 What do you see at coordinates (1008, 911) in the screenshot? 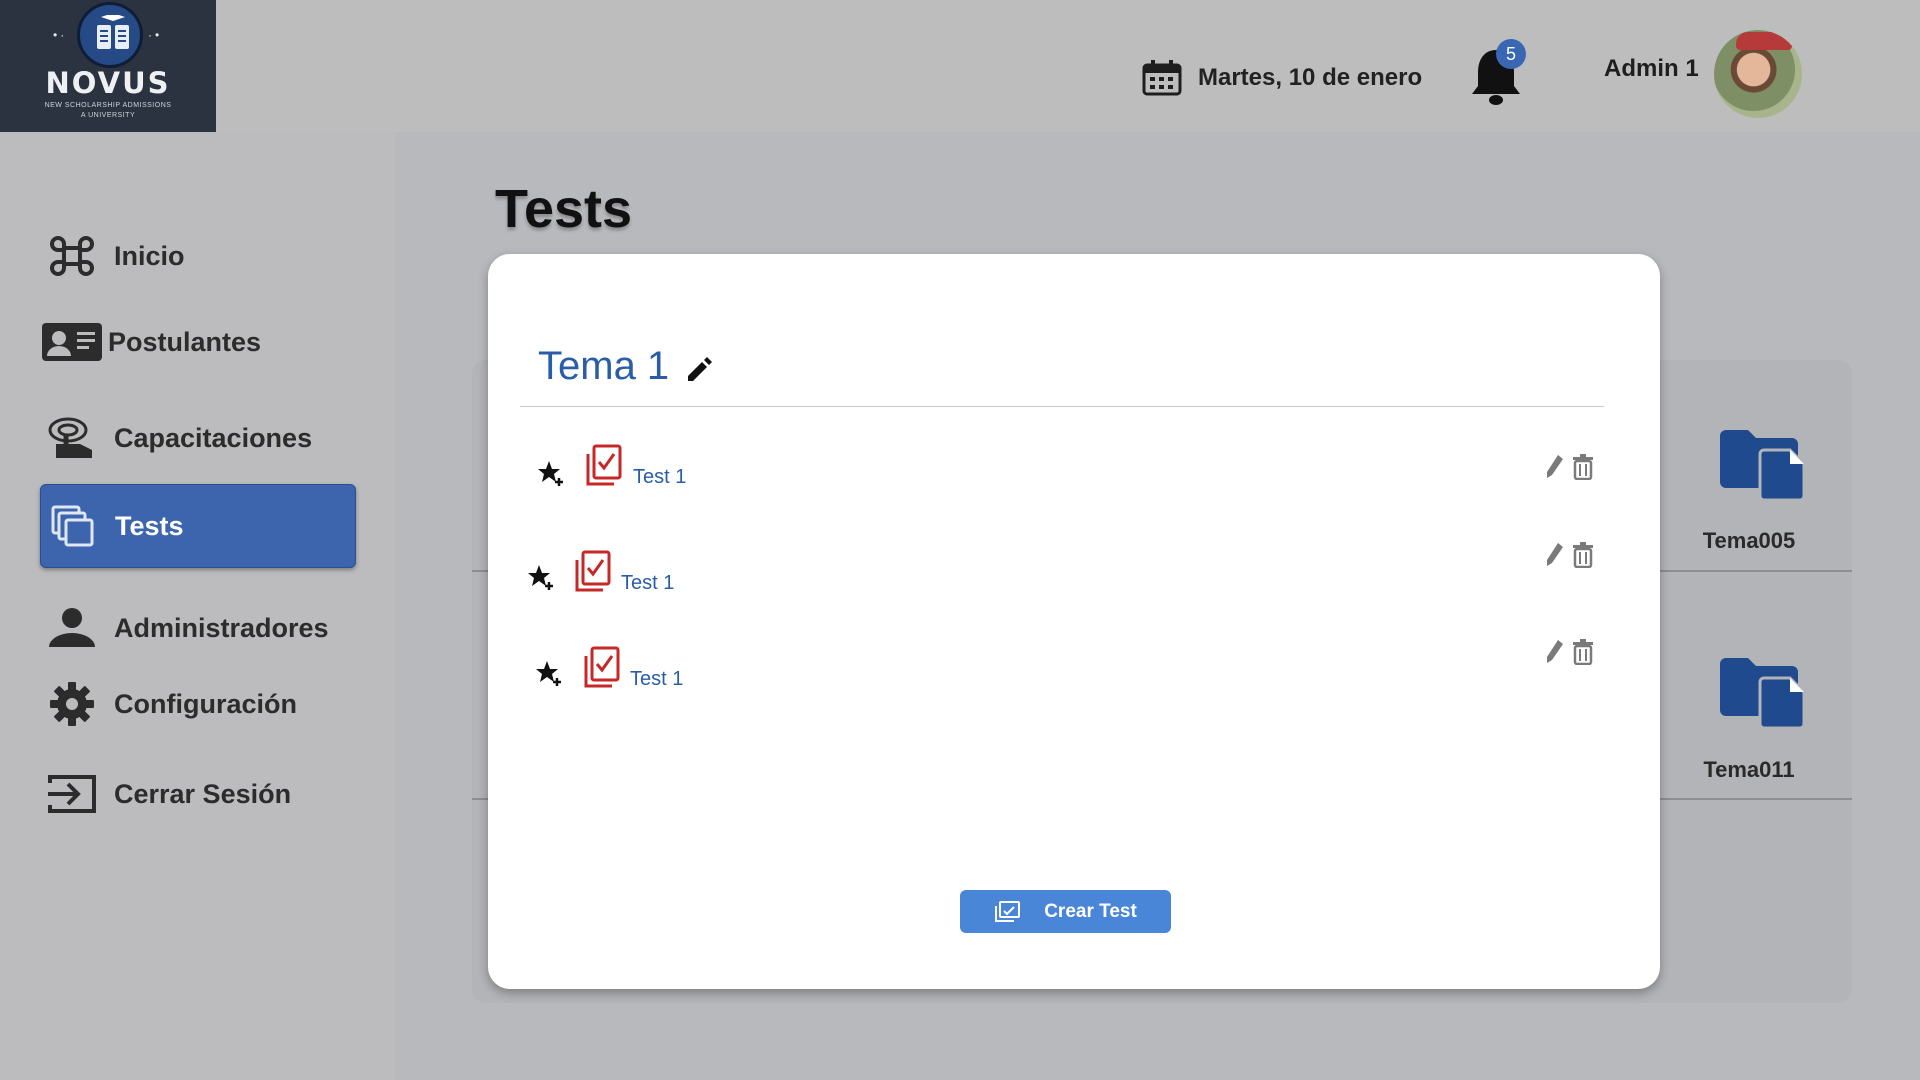
I see `create-test-icon` at bounding box center [1008, 911].